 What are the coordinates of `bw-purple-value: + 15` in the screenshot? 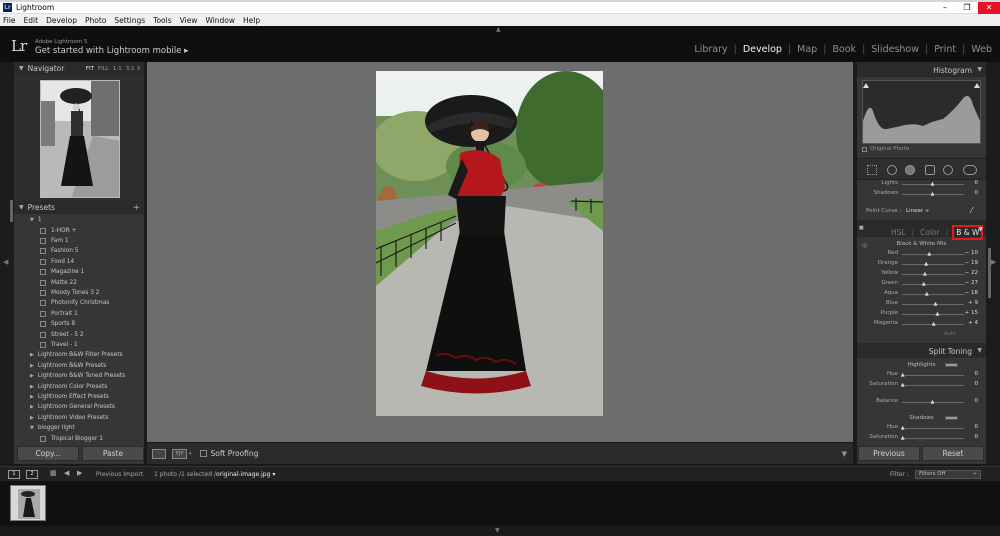 It's located at (971, 313).